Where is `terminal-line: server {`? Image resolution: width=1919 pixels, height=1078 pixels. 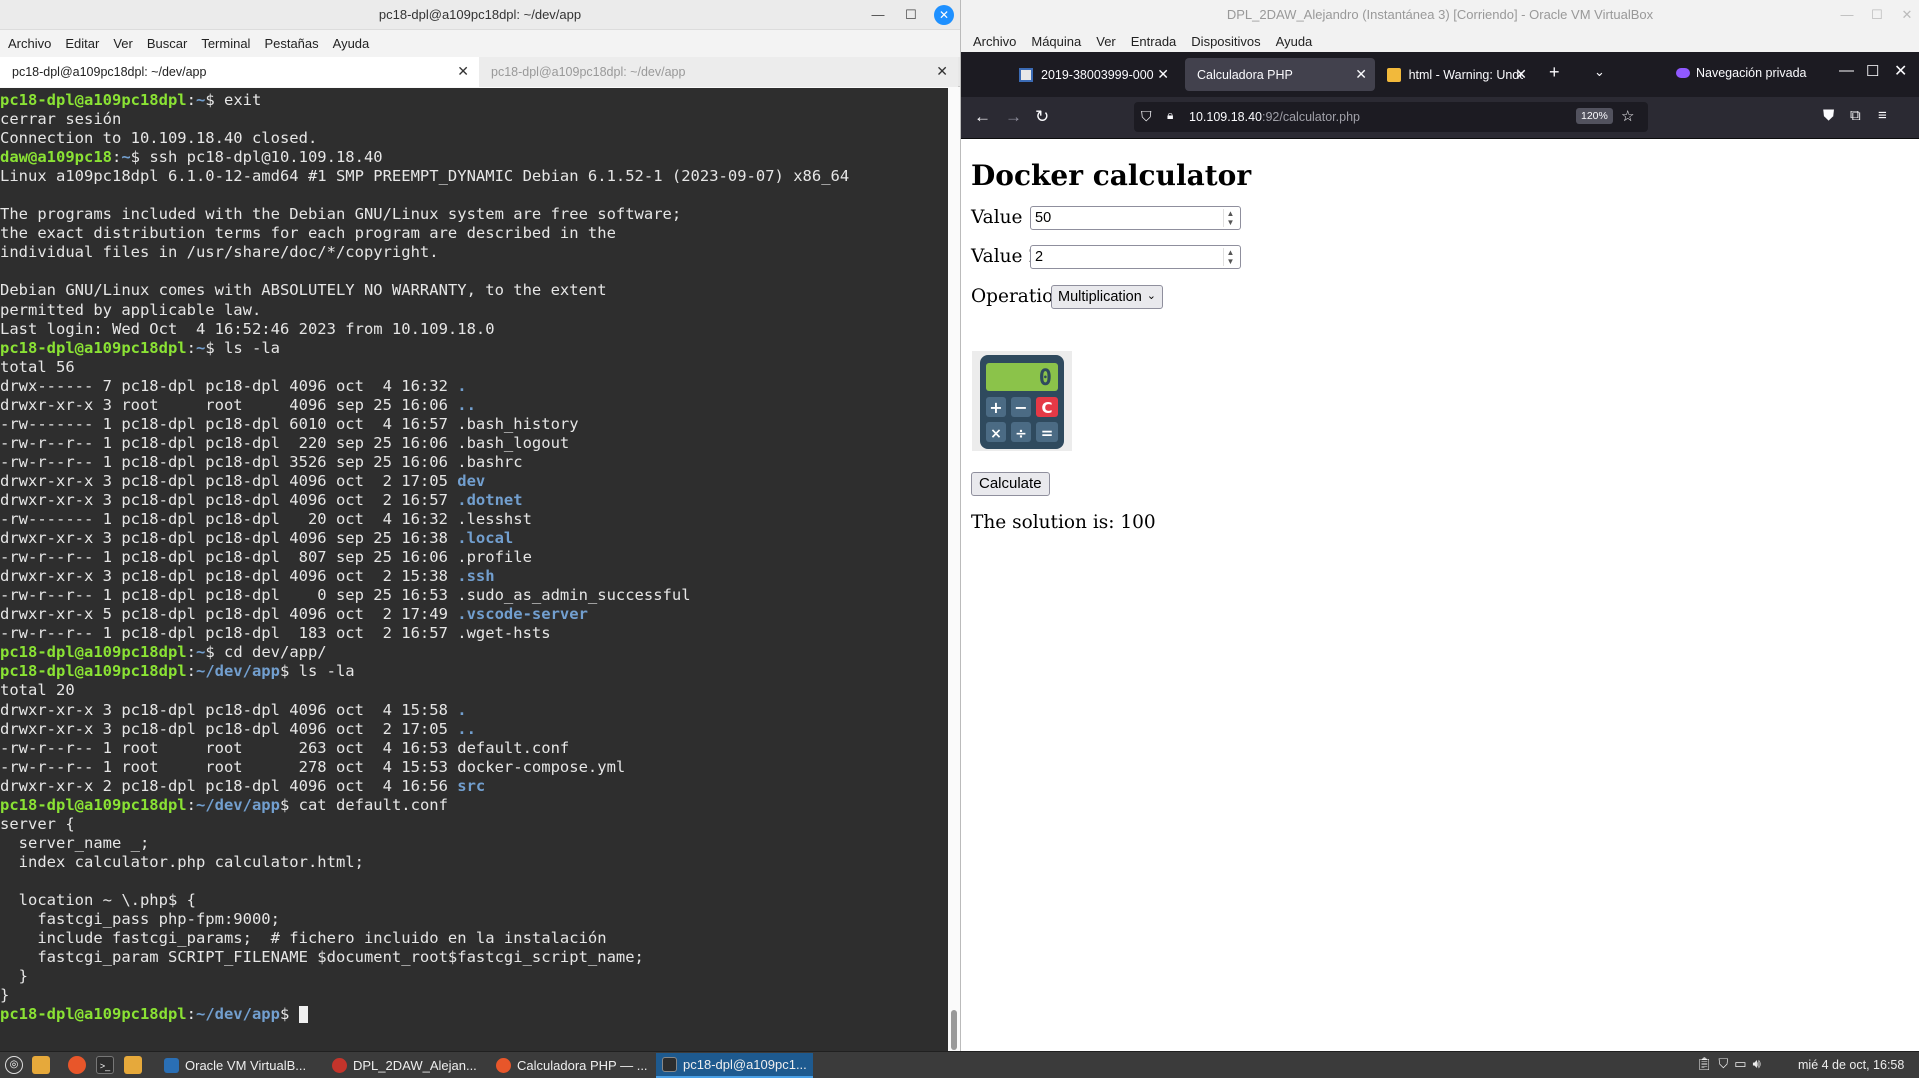
terminal-line: server { is located at coordinates (474, 824).